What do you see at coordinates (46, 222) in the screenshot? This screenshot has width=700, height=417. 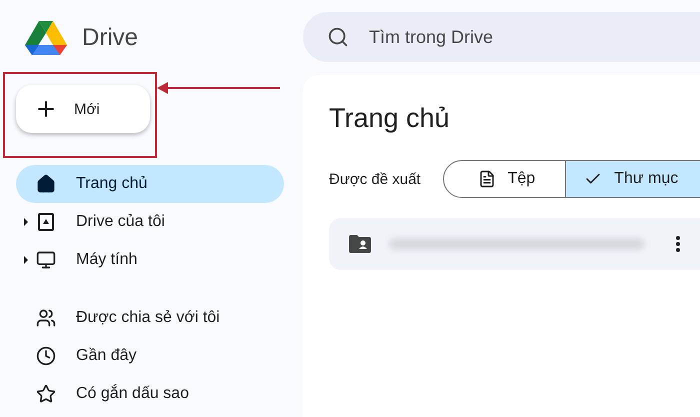 I see `drive-icon` at bounding box center [46, 222].